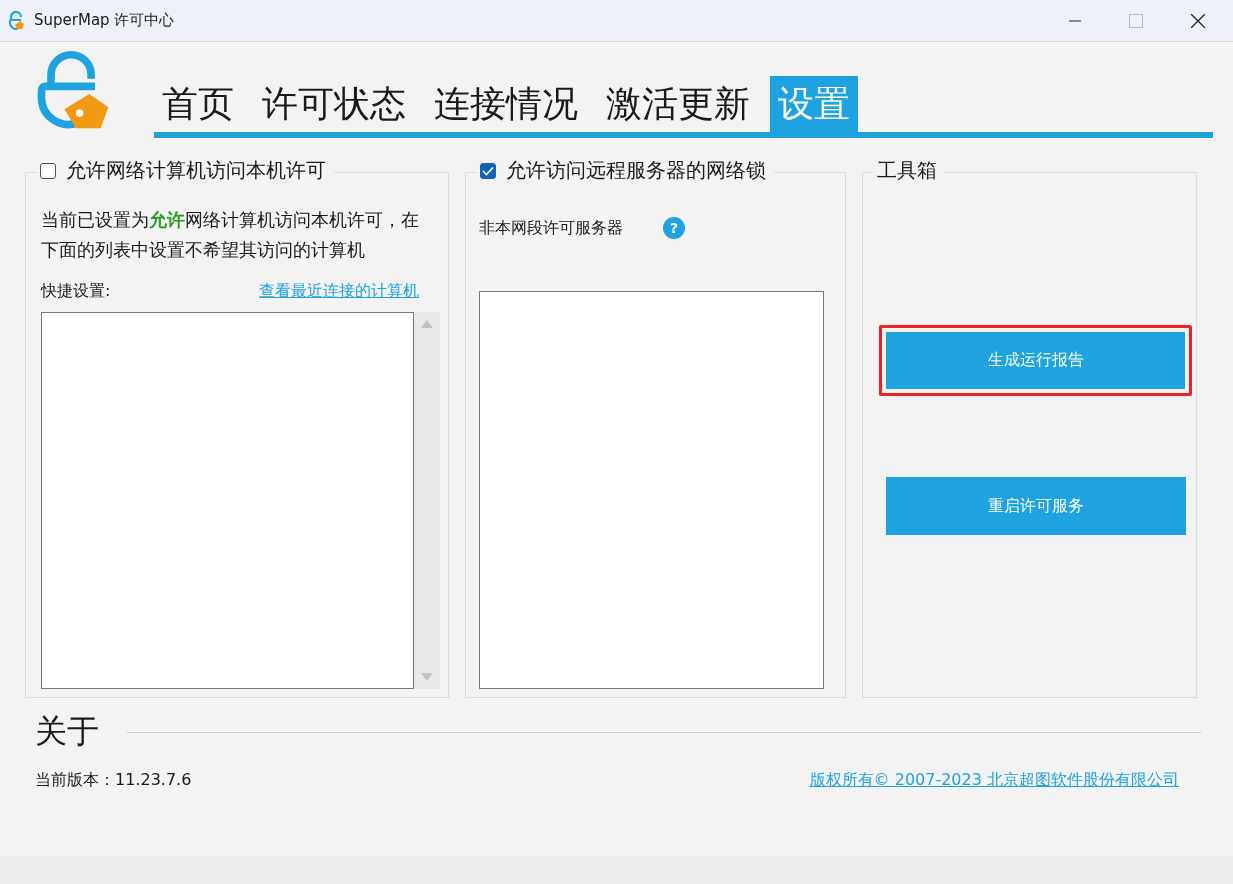 Image resolution: width=1233 pixels, height=884 pixels. I want to click on server-list, so click(651, 490).